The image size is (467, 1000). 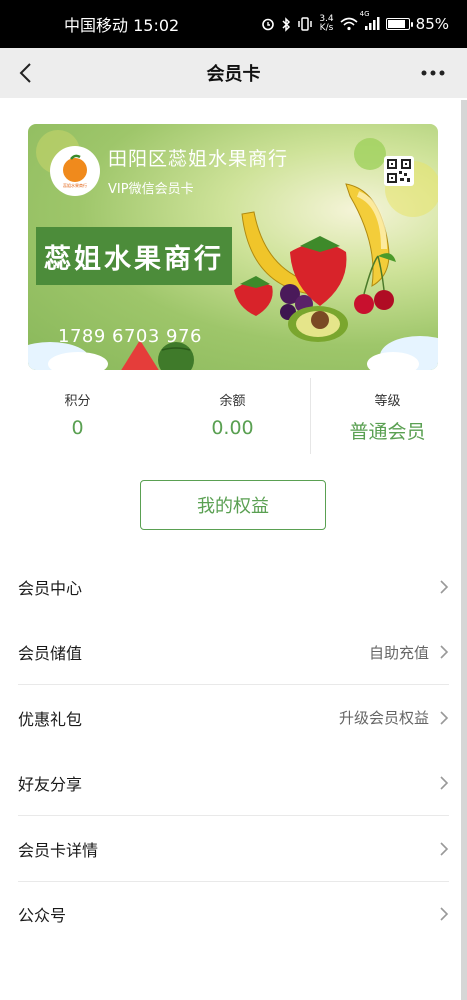 I want to click on menu-item-label: 会员卡详情, so click(x=58, y=850).